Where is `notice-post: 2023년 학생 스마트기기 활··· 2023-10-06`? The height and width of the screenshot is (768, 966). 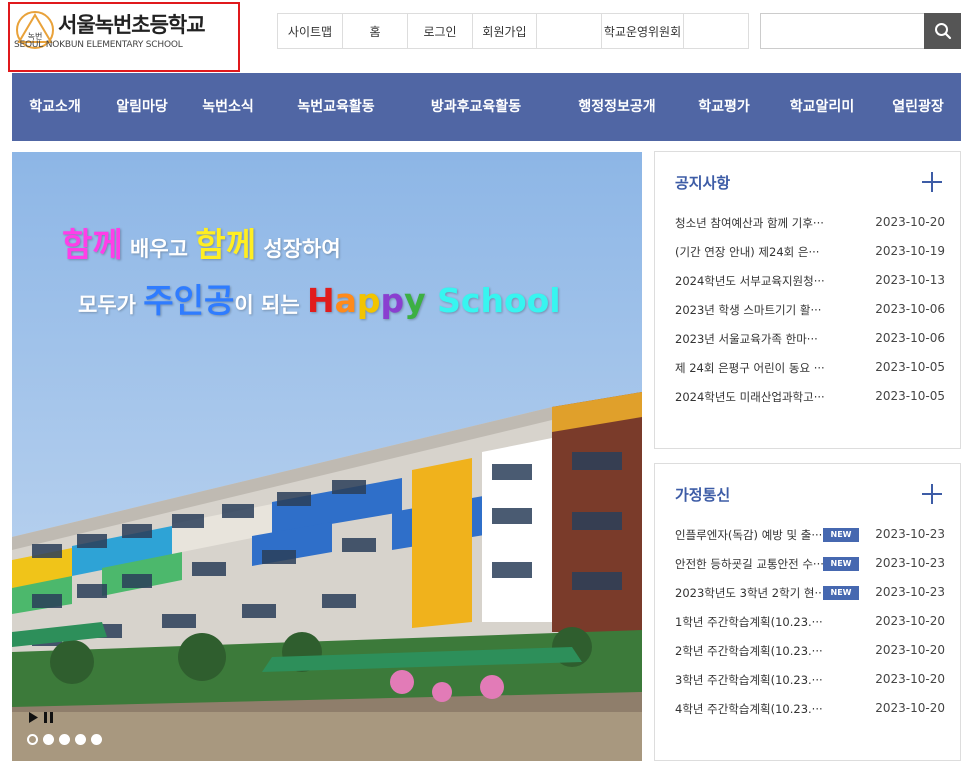
notice-post: 2023년 학생 스마트기기 활··· 2023-10-06 is located at coordinates (810, 310).